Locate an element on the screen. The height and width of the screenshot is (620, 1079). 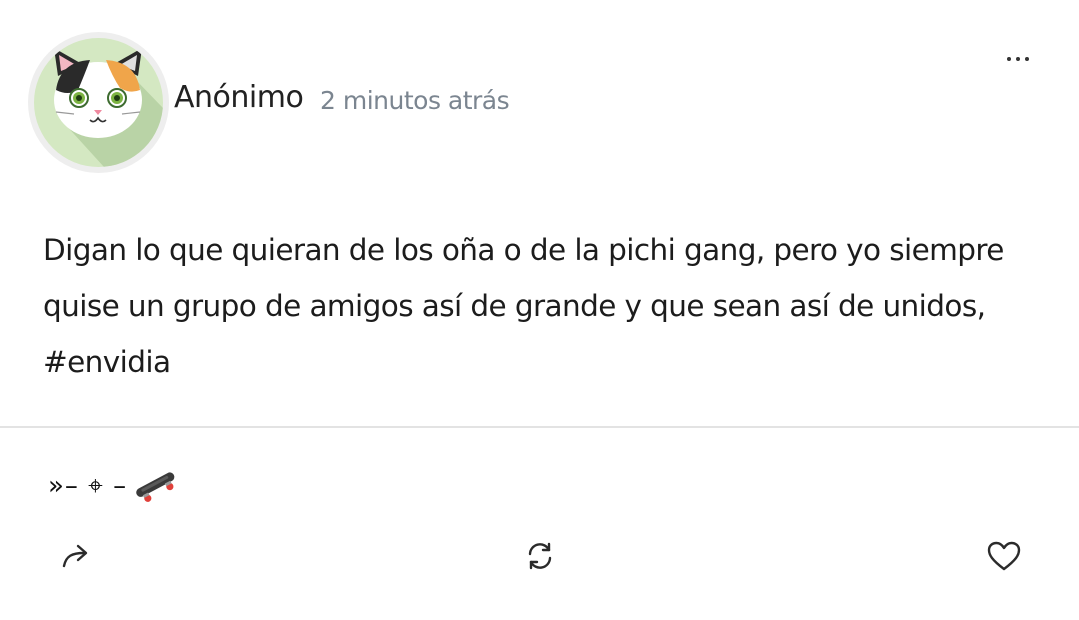
calico-cat-icon is located at coordinates (98, 102).